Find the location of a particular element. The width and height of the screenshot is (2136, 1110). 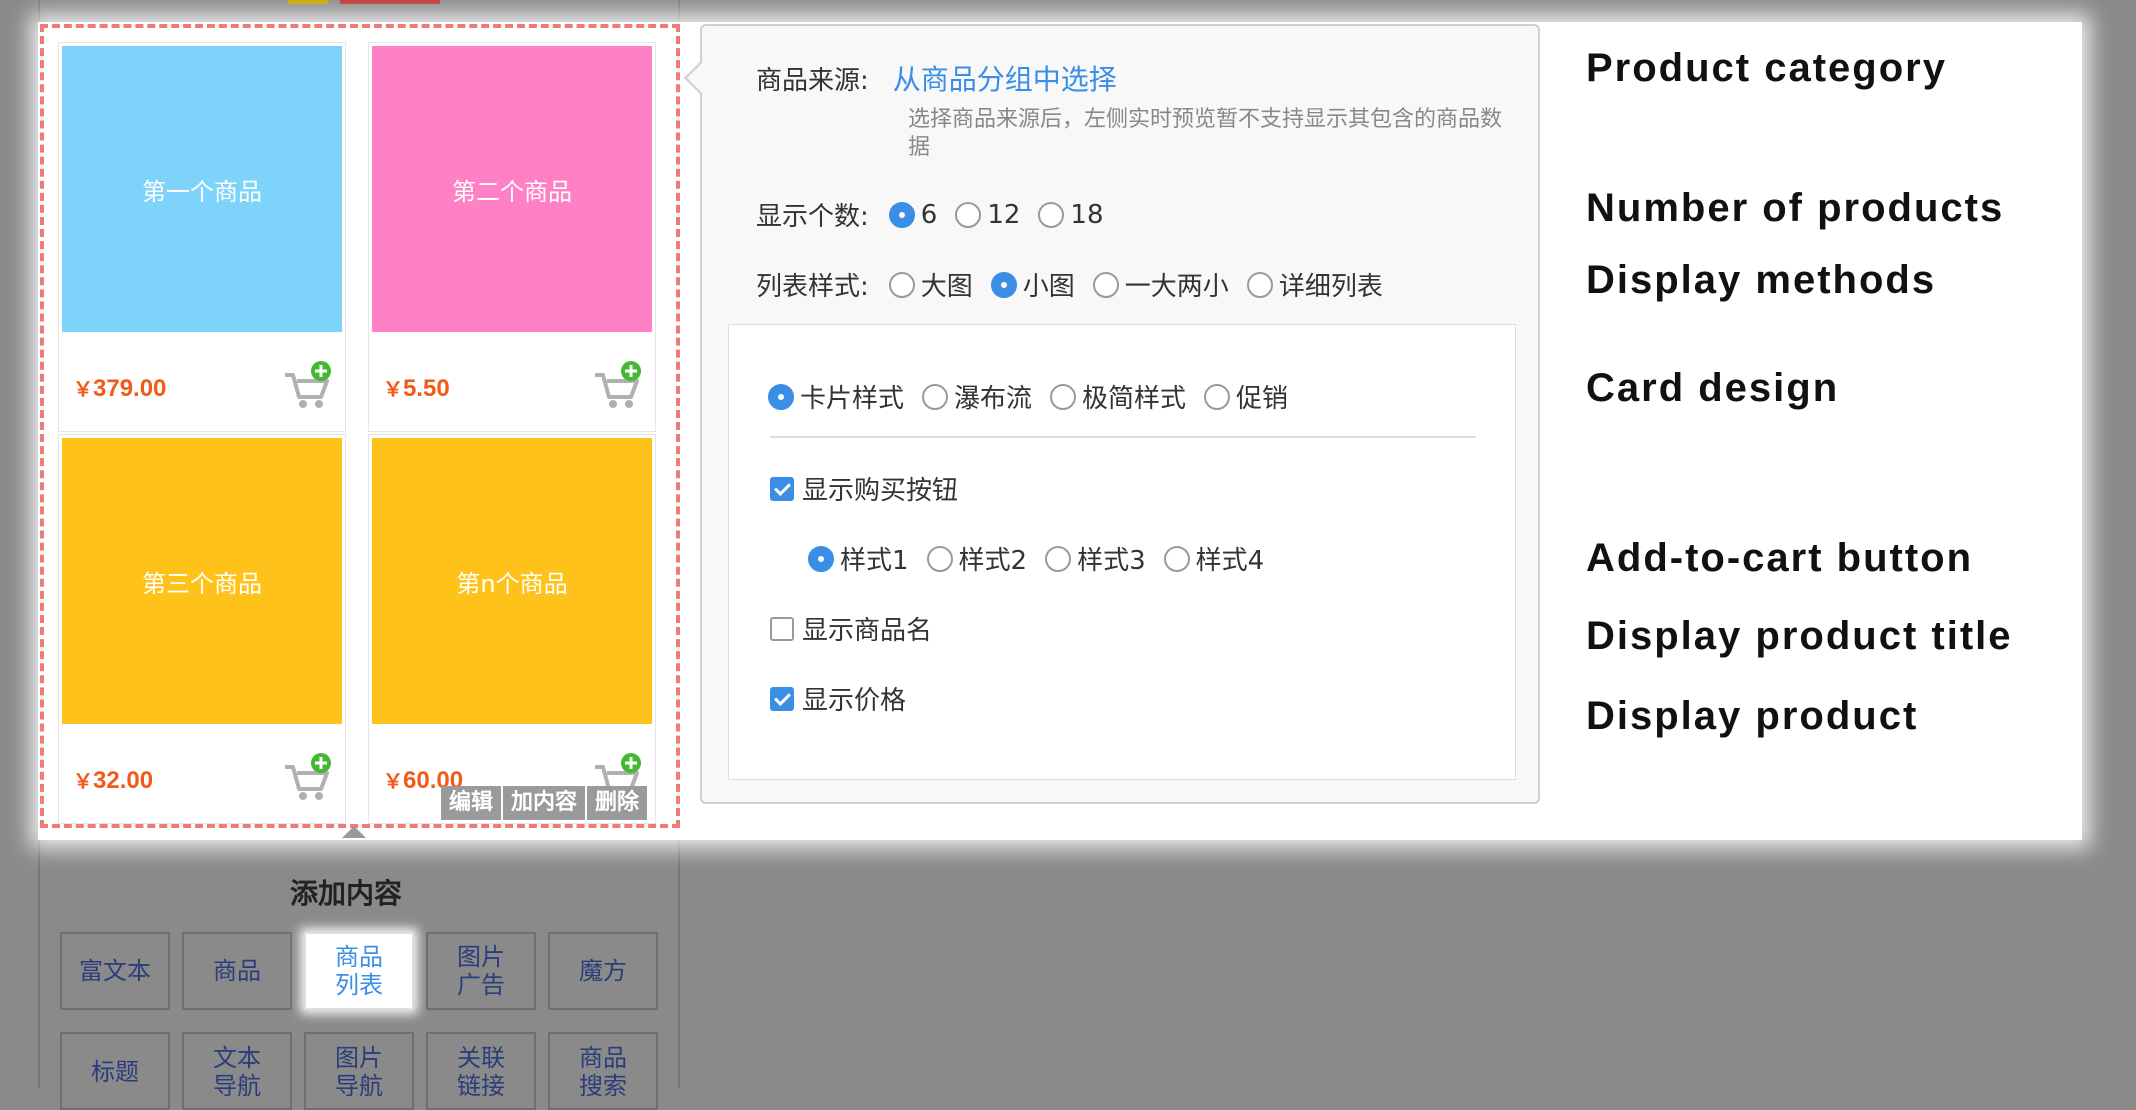

show-price-label: 显示价格 is located at coordinates (854, 701).